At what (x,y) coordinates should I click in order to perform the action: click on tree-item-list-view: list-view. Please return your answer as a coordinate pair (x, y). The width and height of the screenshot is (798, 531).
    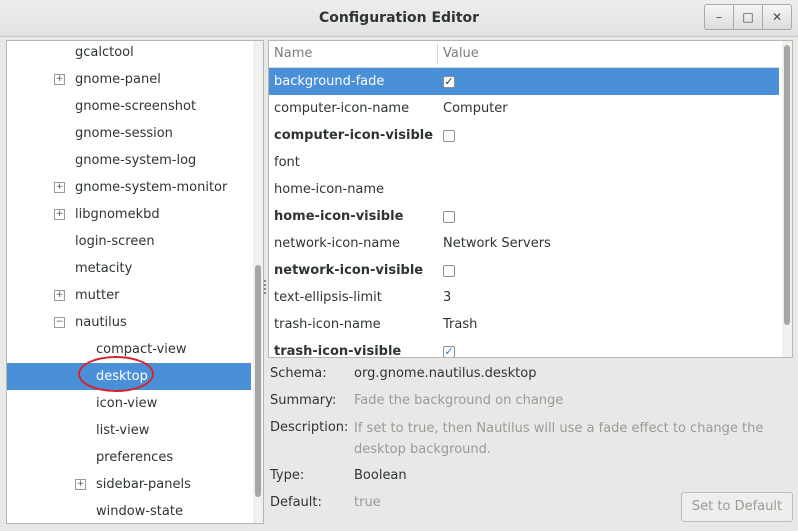
    Looking at the image, I should click on (129, 430).